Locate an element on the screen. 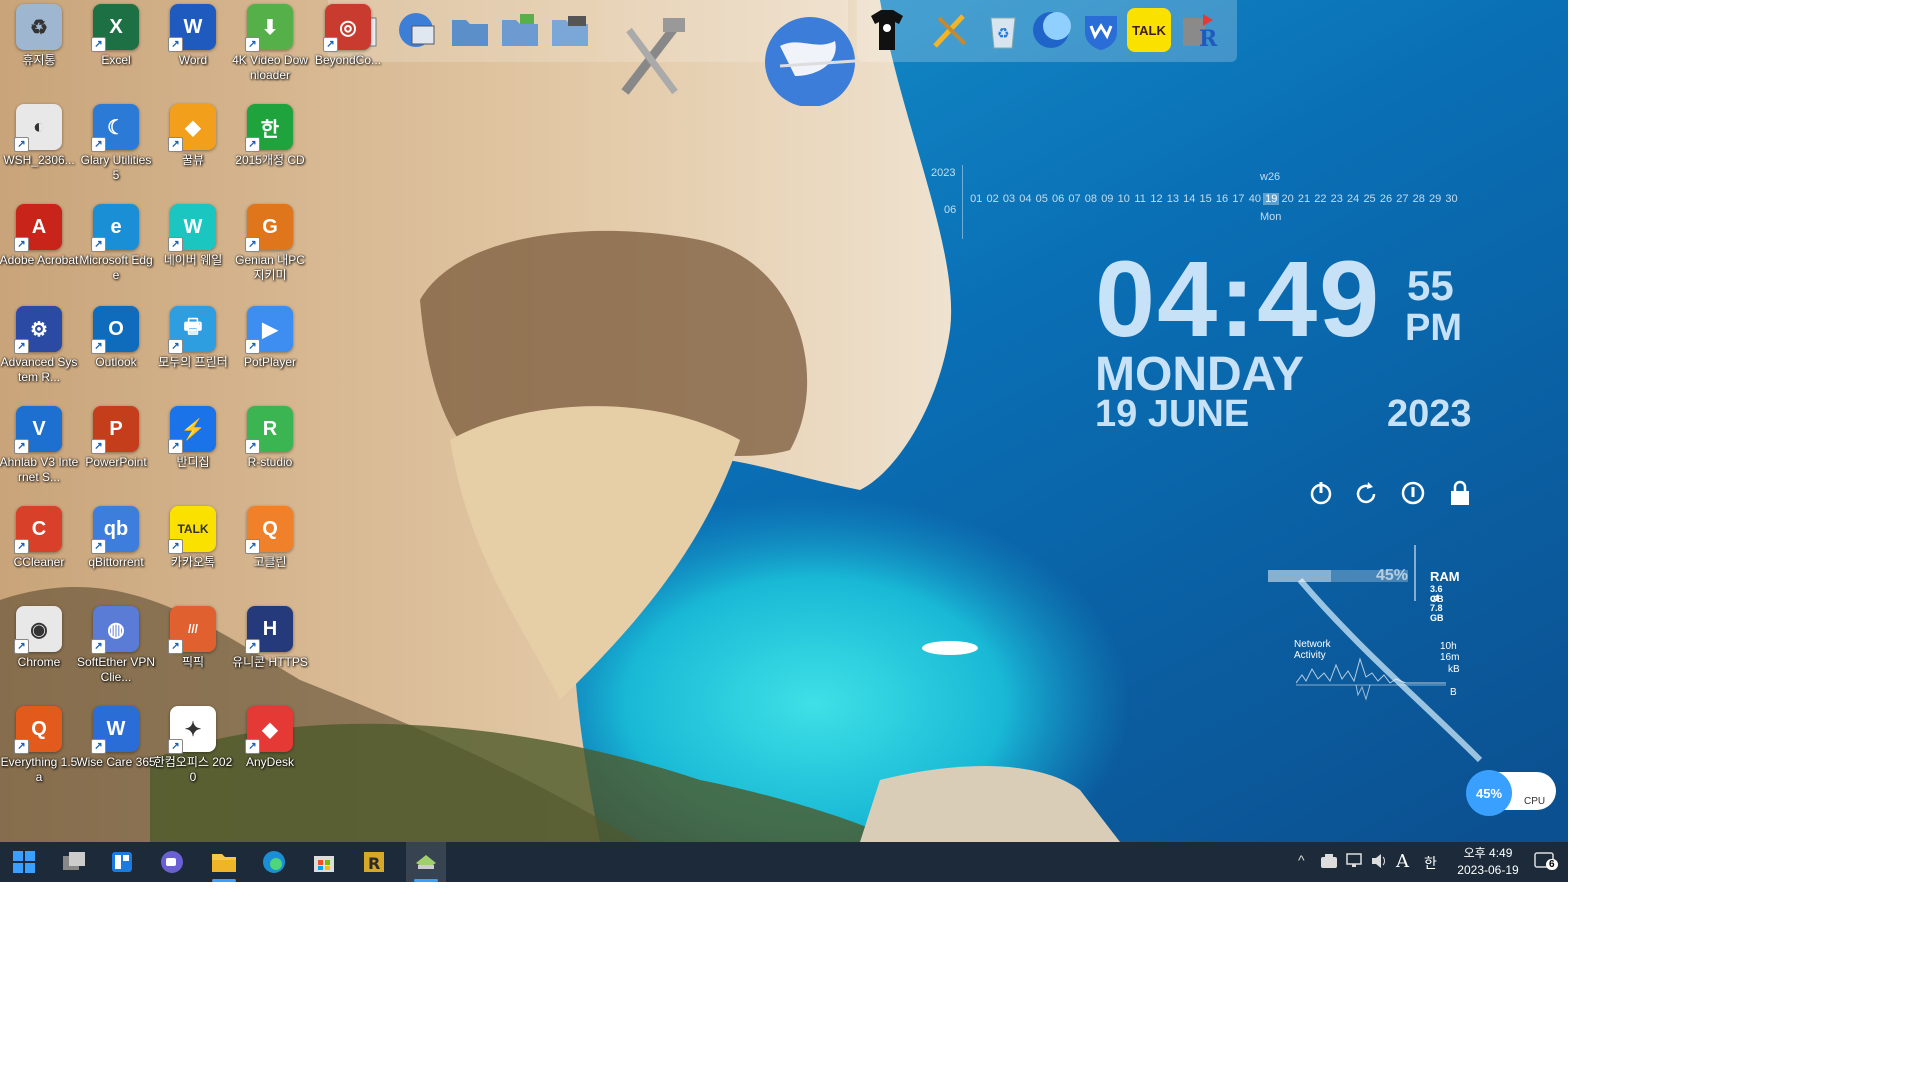 The height and width of the screenshot is (1080, 1920). desktop-icon-glyph: ◆ is located at coordinates (193, 127).